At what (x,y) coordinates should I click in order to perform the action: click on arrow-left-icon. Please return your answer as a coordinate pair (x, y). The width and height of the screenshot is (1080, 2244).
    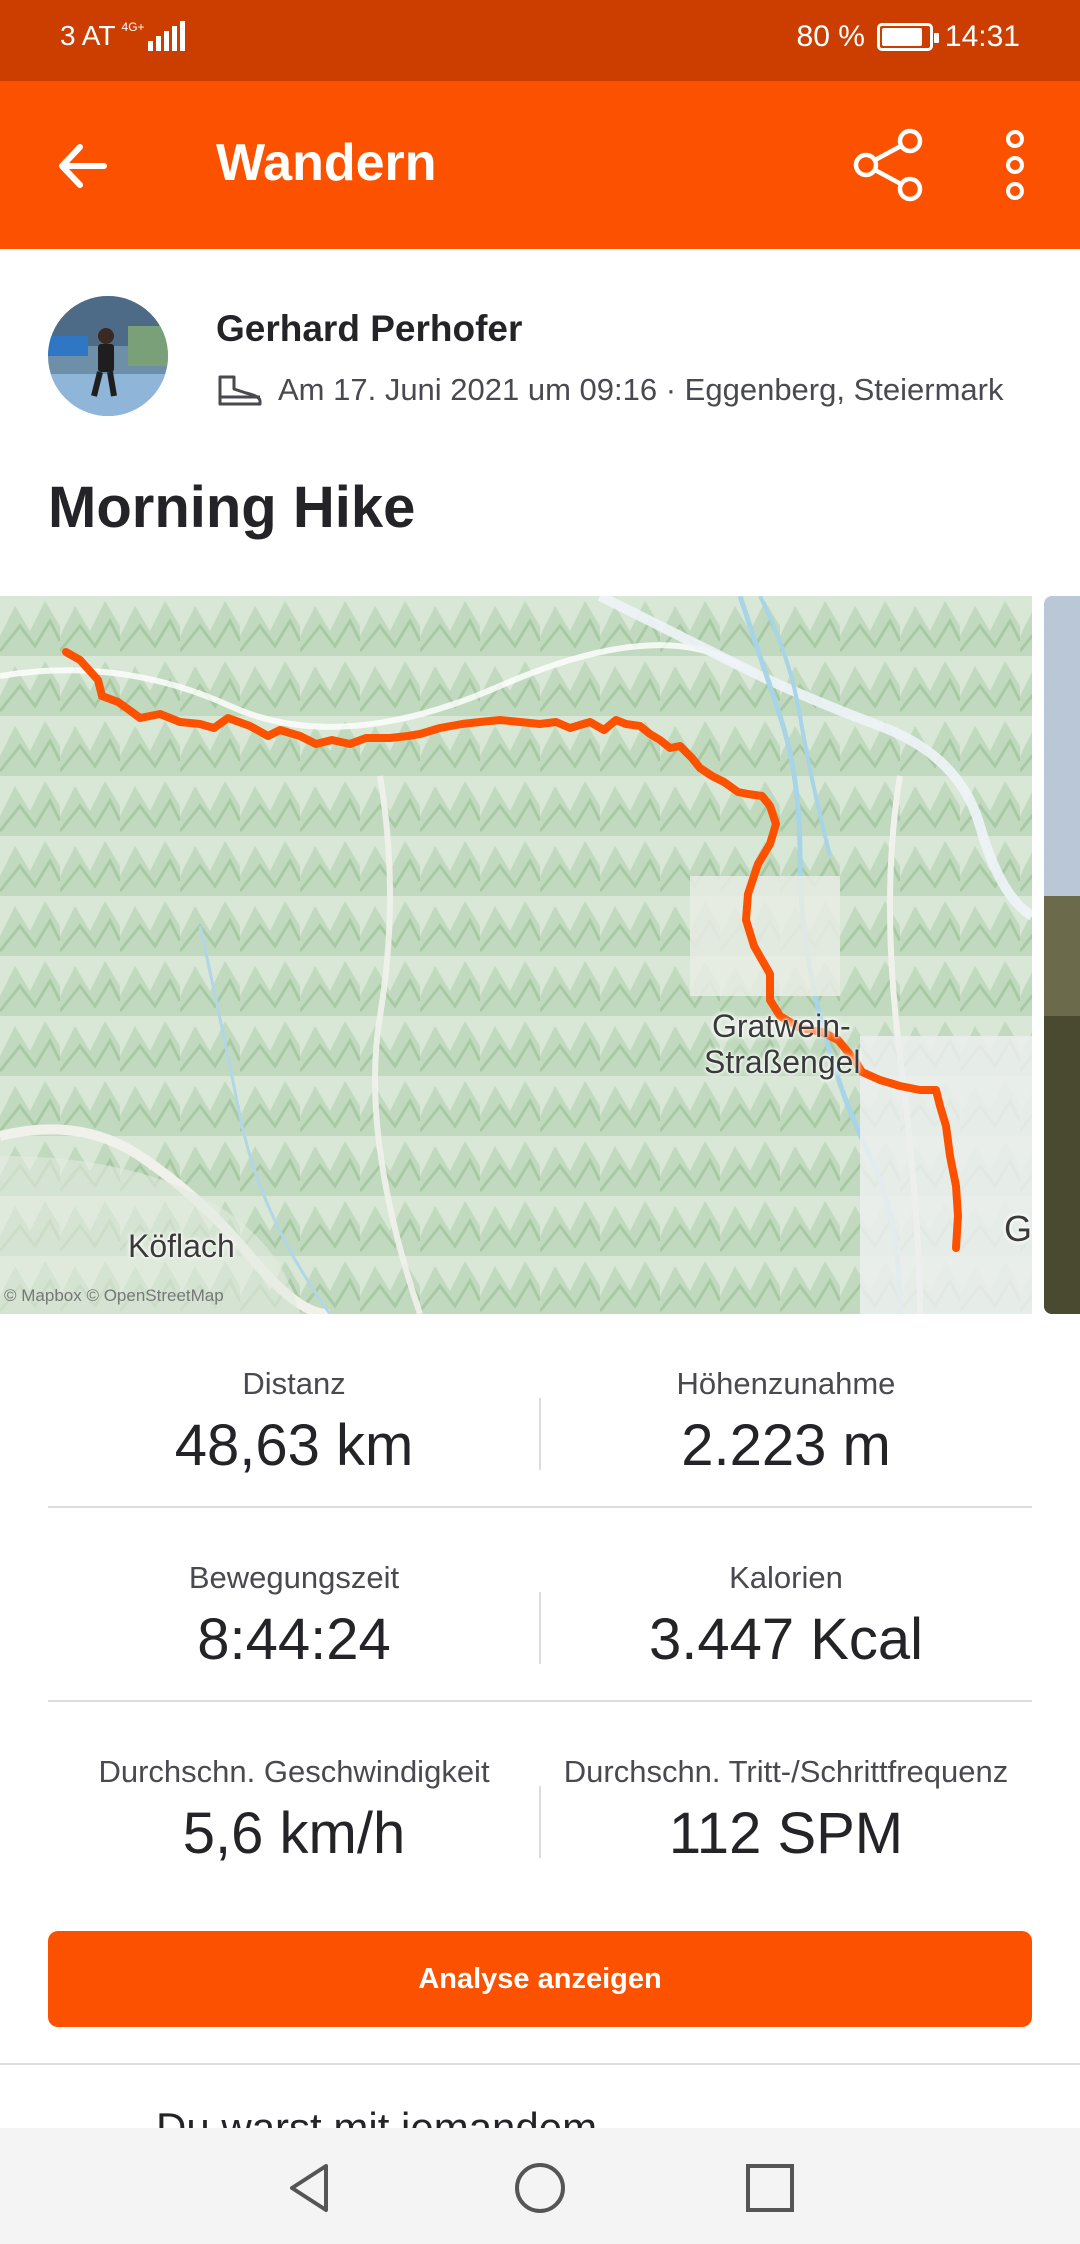
    Looking at the image, I should click on (83, 166).